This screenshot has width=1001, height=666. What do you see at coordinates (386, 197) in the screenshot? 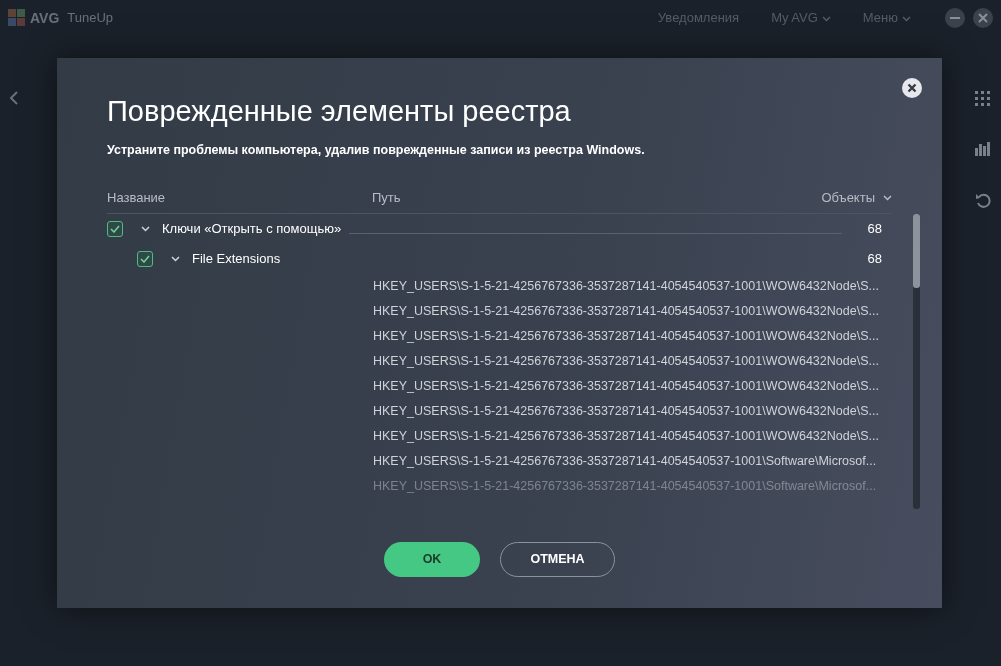
I see `column-header: Путь` at bounding box center [386, 197].